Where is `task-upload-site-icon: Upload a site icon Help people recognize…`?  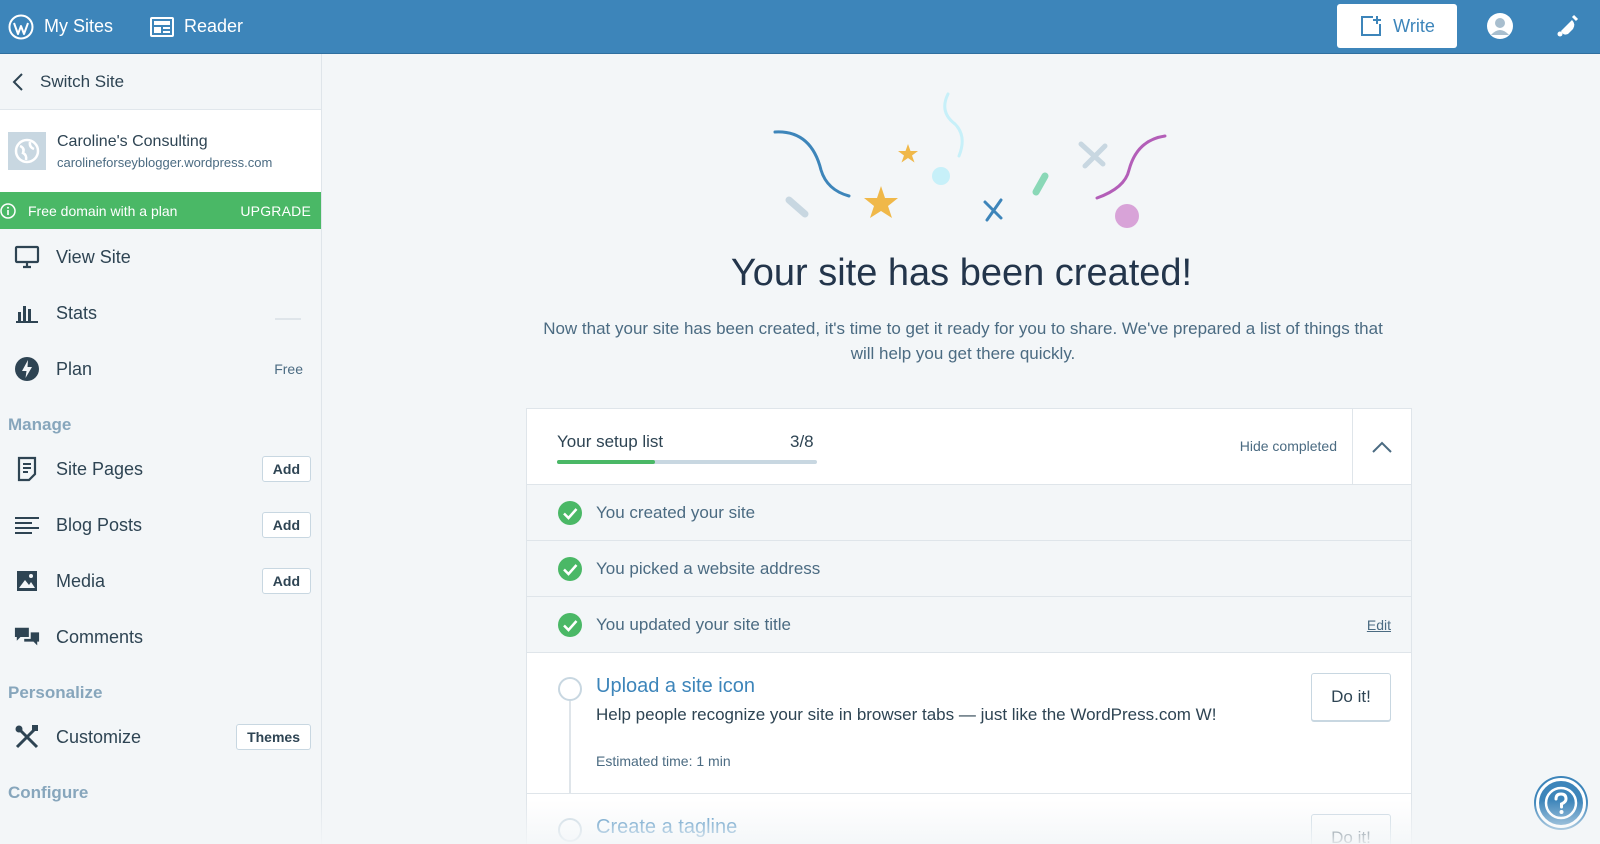 task-upload-site-icon: Upload a site icon Help people recognize… is located at coordinates (969, 723).